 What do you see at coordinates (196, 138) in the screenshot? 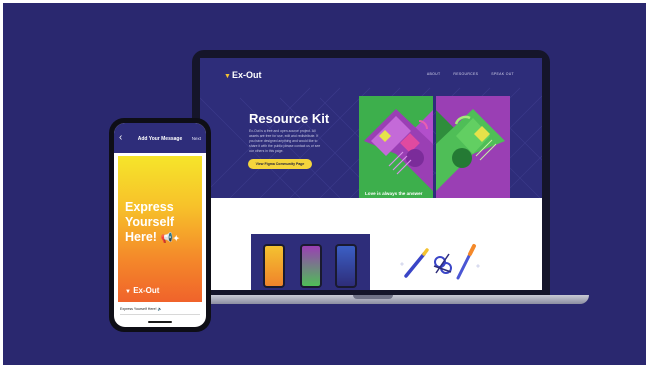
I see `next-button: Next` at bounding box center [196, 138].